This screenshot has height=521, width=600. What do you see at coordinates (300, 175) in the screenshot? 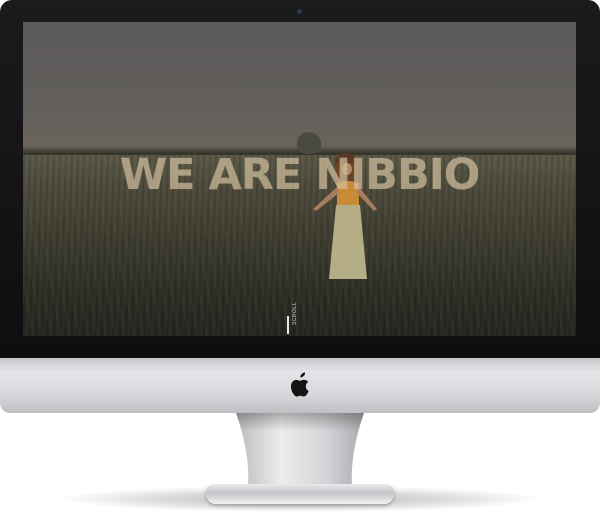
I see `hero-title: WE ARE NIBBIO` at bounding box center [300, 175].